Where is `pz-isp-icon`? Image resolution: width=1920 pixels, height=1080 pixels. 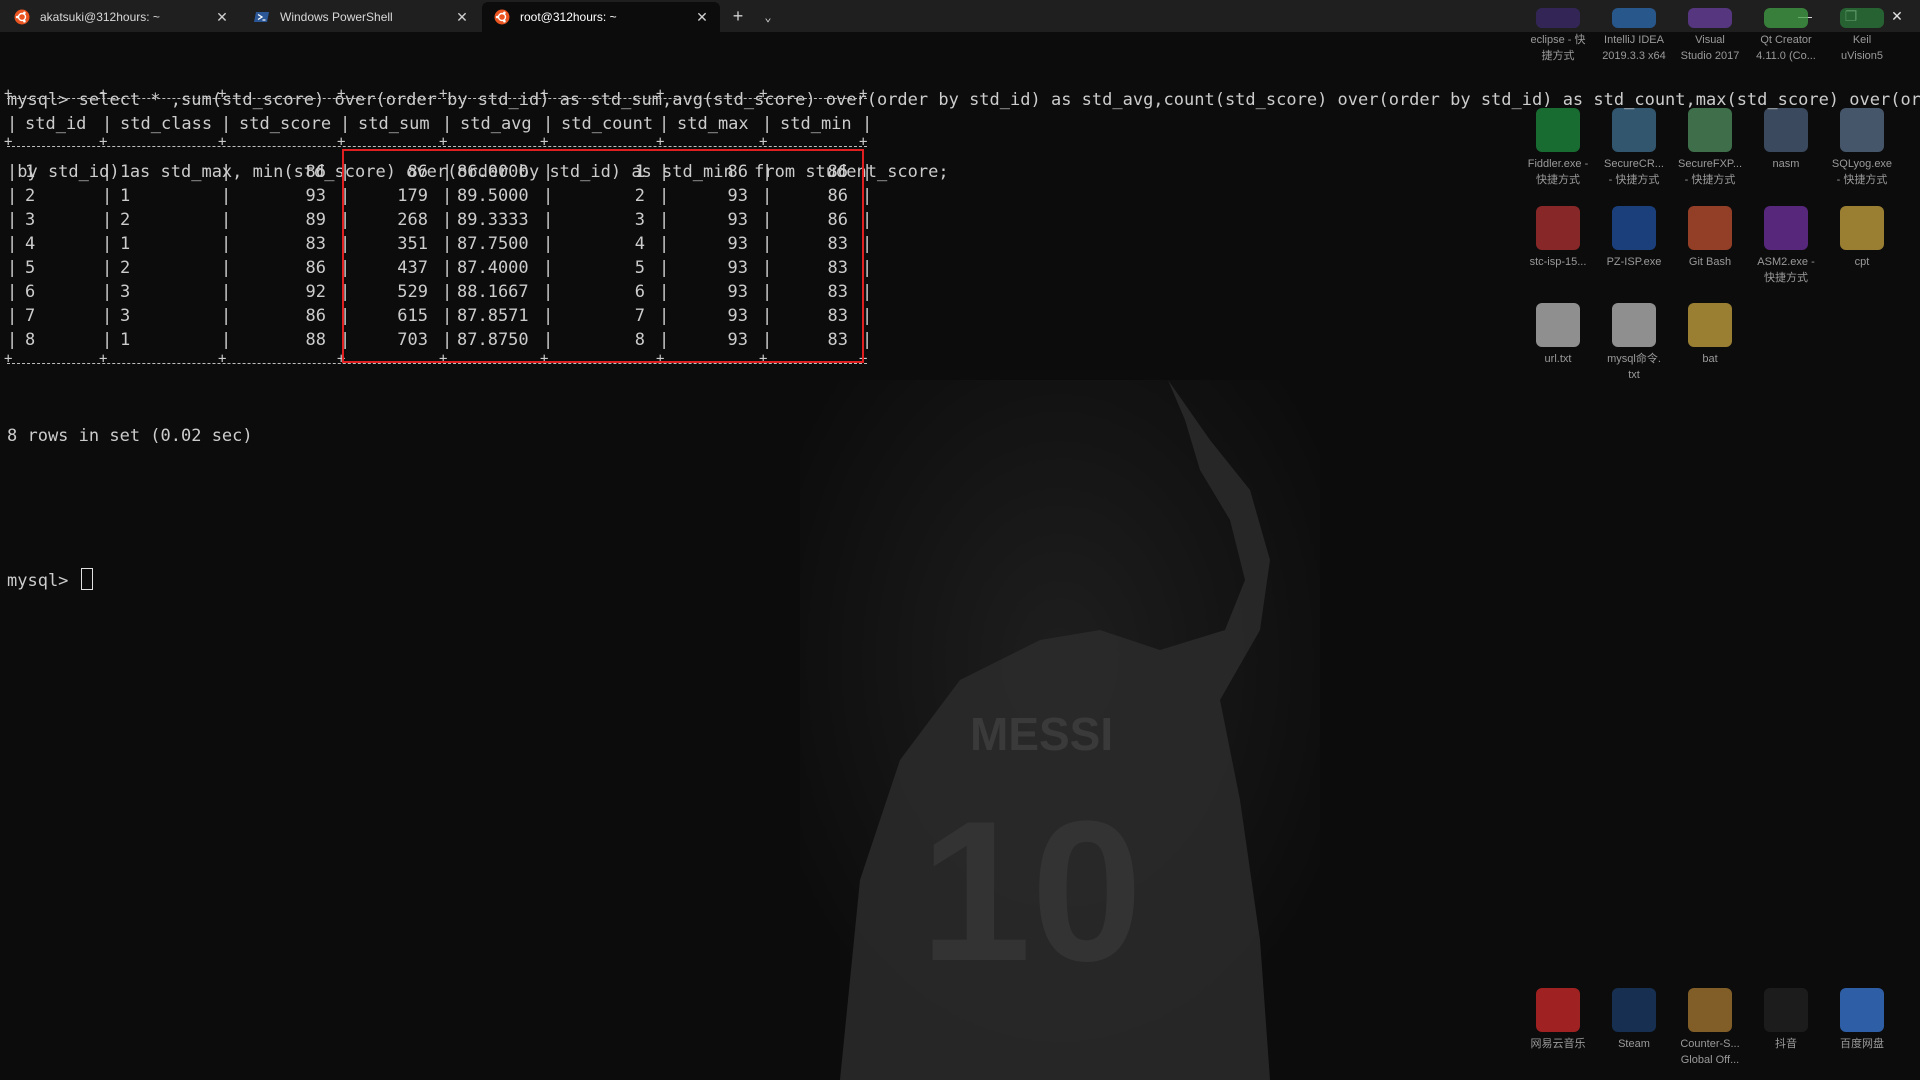
pz-isp-icon is located at coordinates (1634, 228).